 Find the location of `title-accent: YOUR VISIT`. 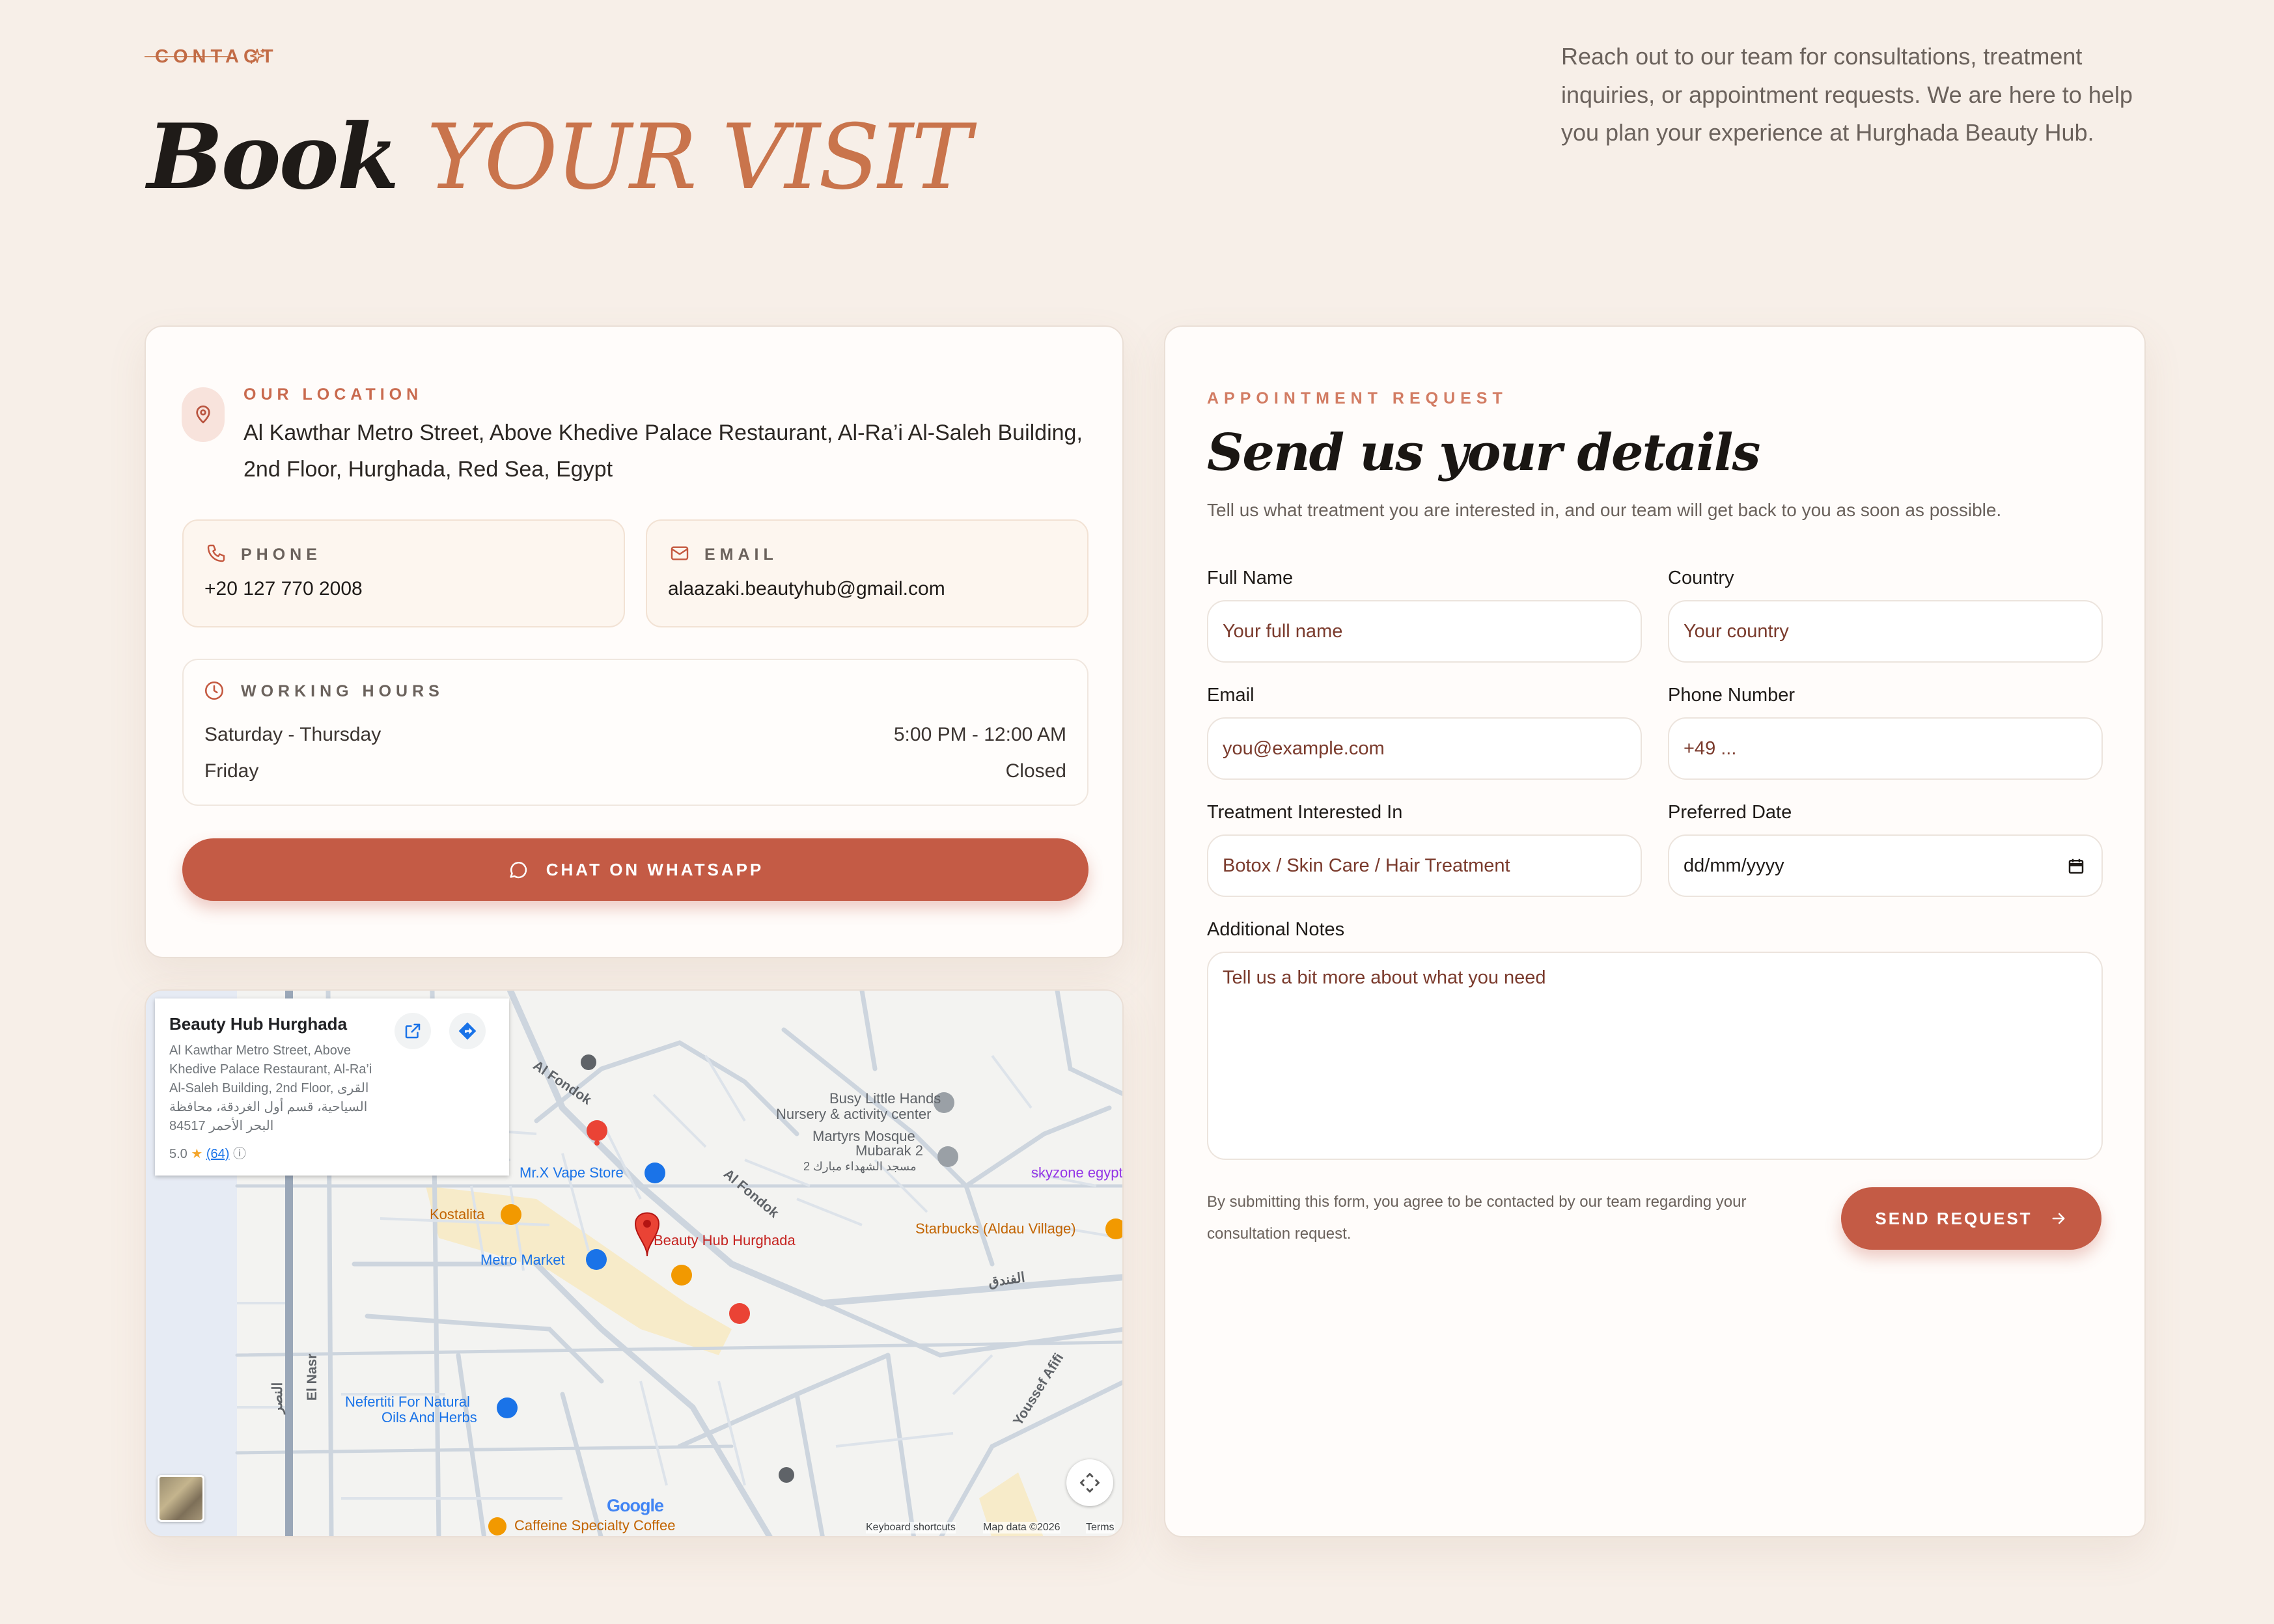

title-accent: YOUR VISIT is located at coordinates (698, 157).